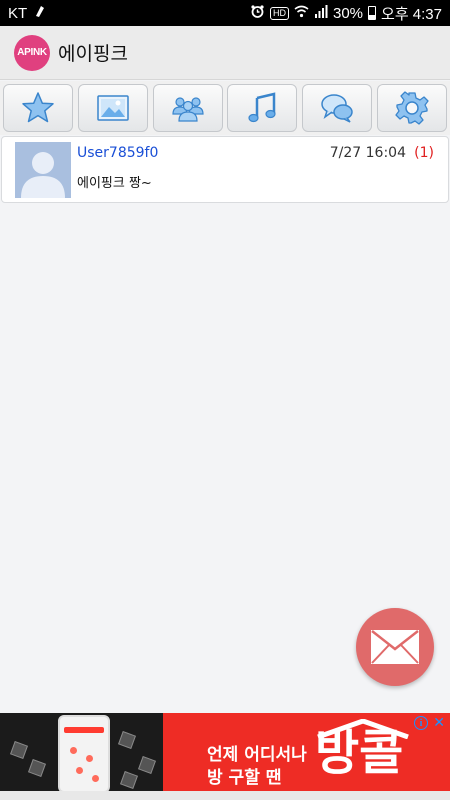 The height and width of the screenshot is (800, 450). Describe the element at coordinates (18, 13) in the screenshot. I see `carrier-label: KT` at that location.